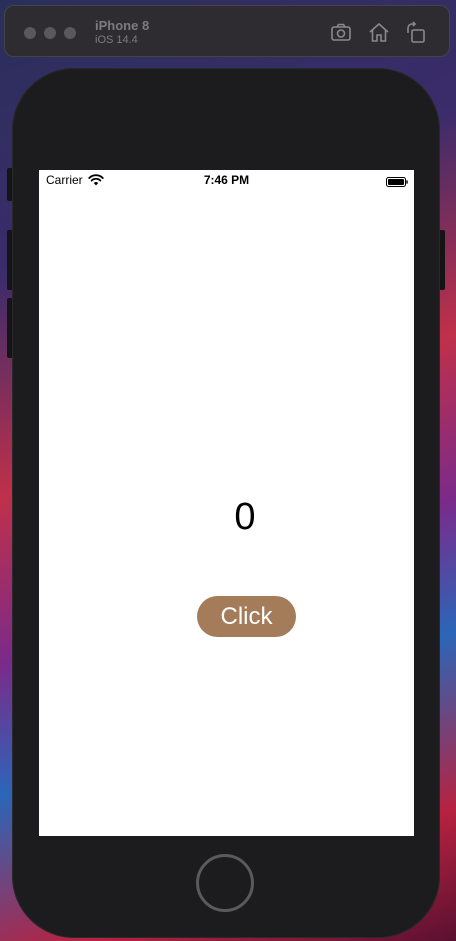  I want to click on home-button, so click(225, 883).